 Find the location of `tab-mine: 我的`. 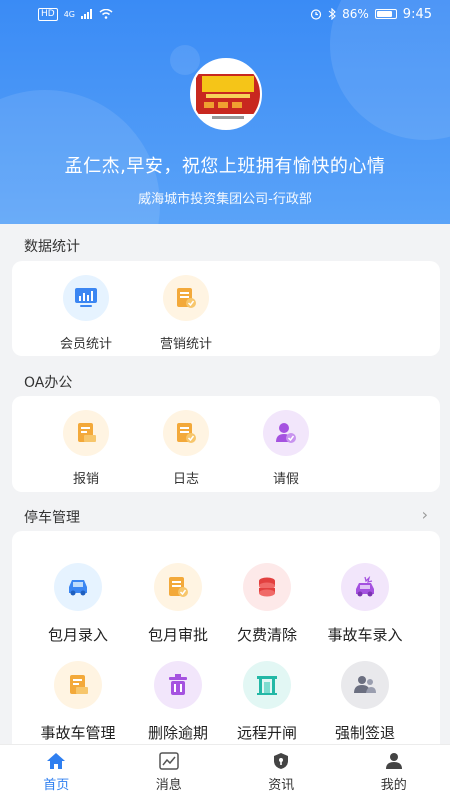

tab-mine: 我的 is located at coordinates (394, 772).